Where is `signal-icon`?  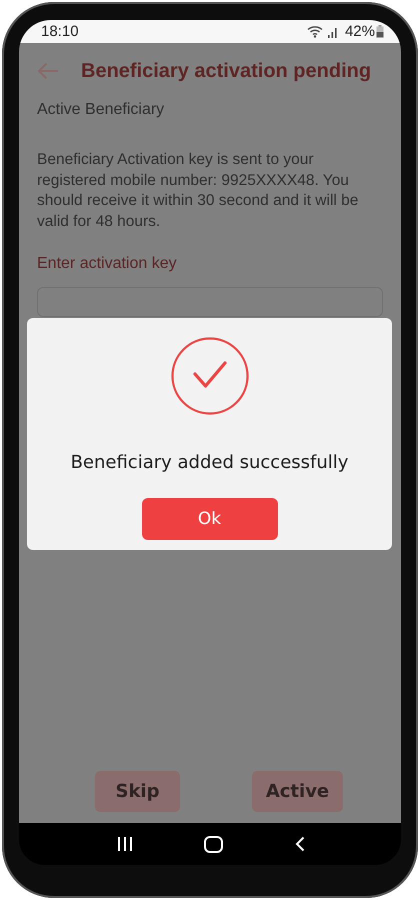
signal-icon is located at coordinates (332, 32).